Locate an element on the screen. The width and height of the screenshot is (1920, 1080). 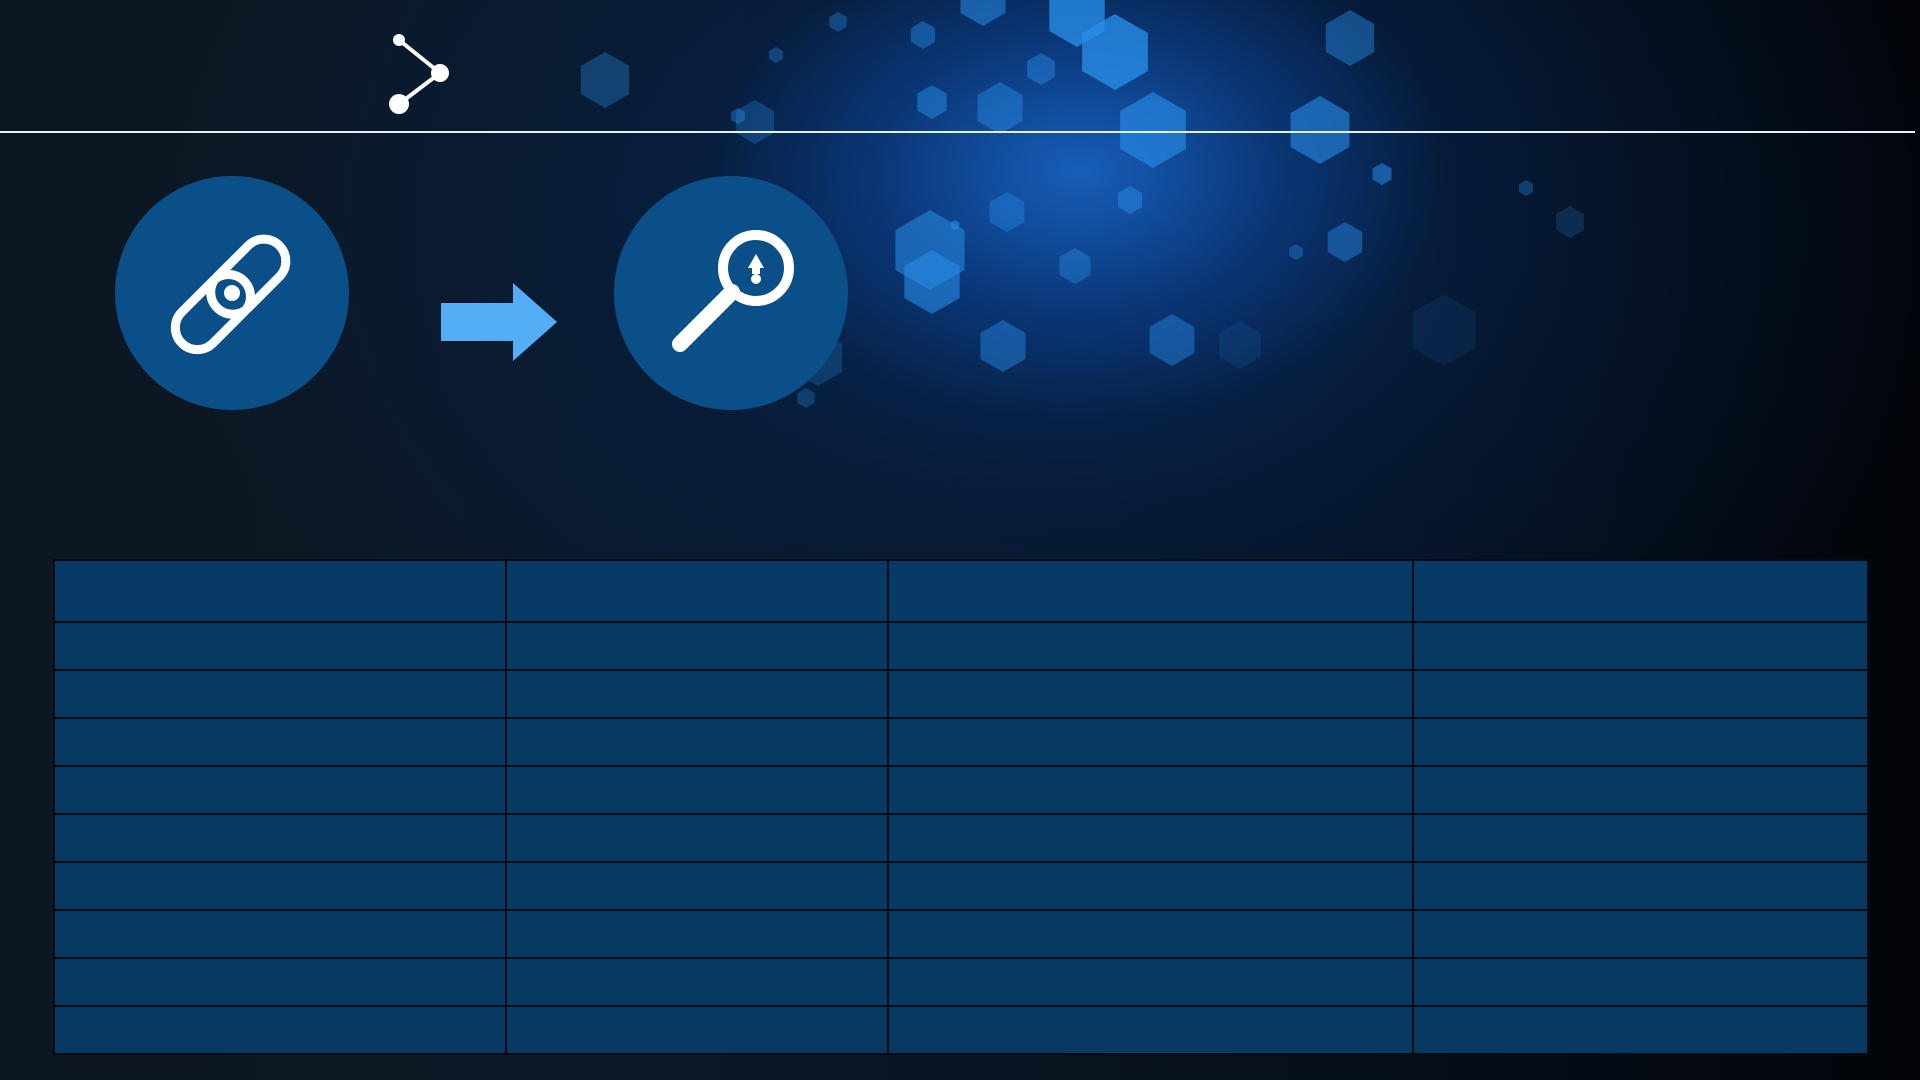
link-step-circle is located at coordinates (232, 293).